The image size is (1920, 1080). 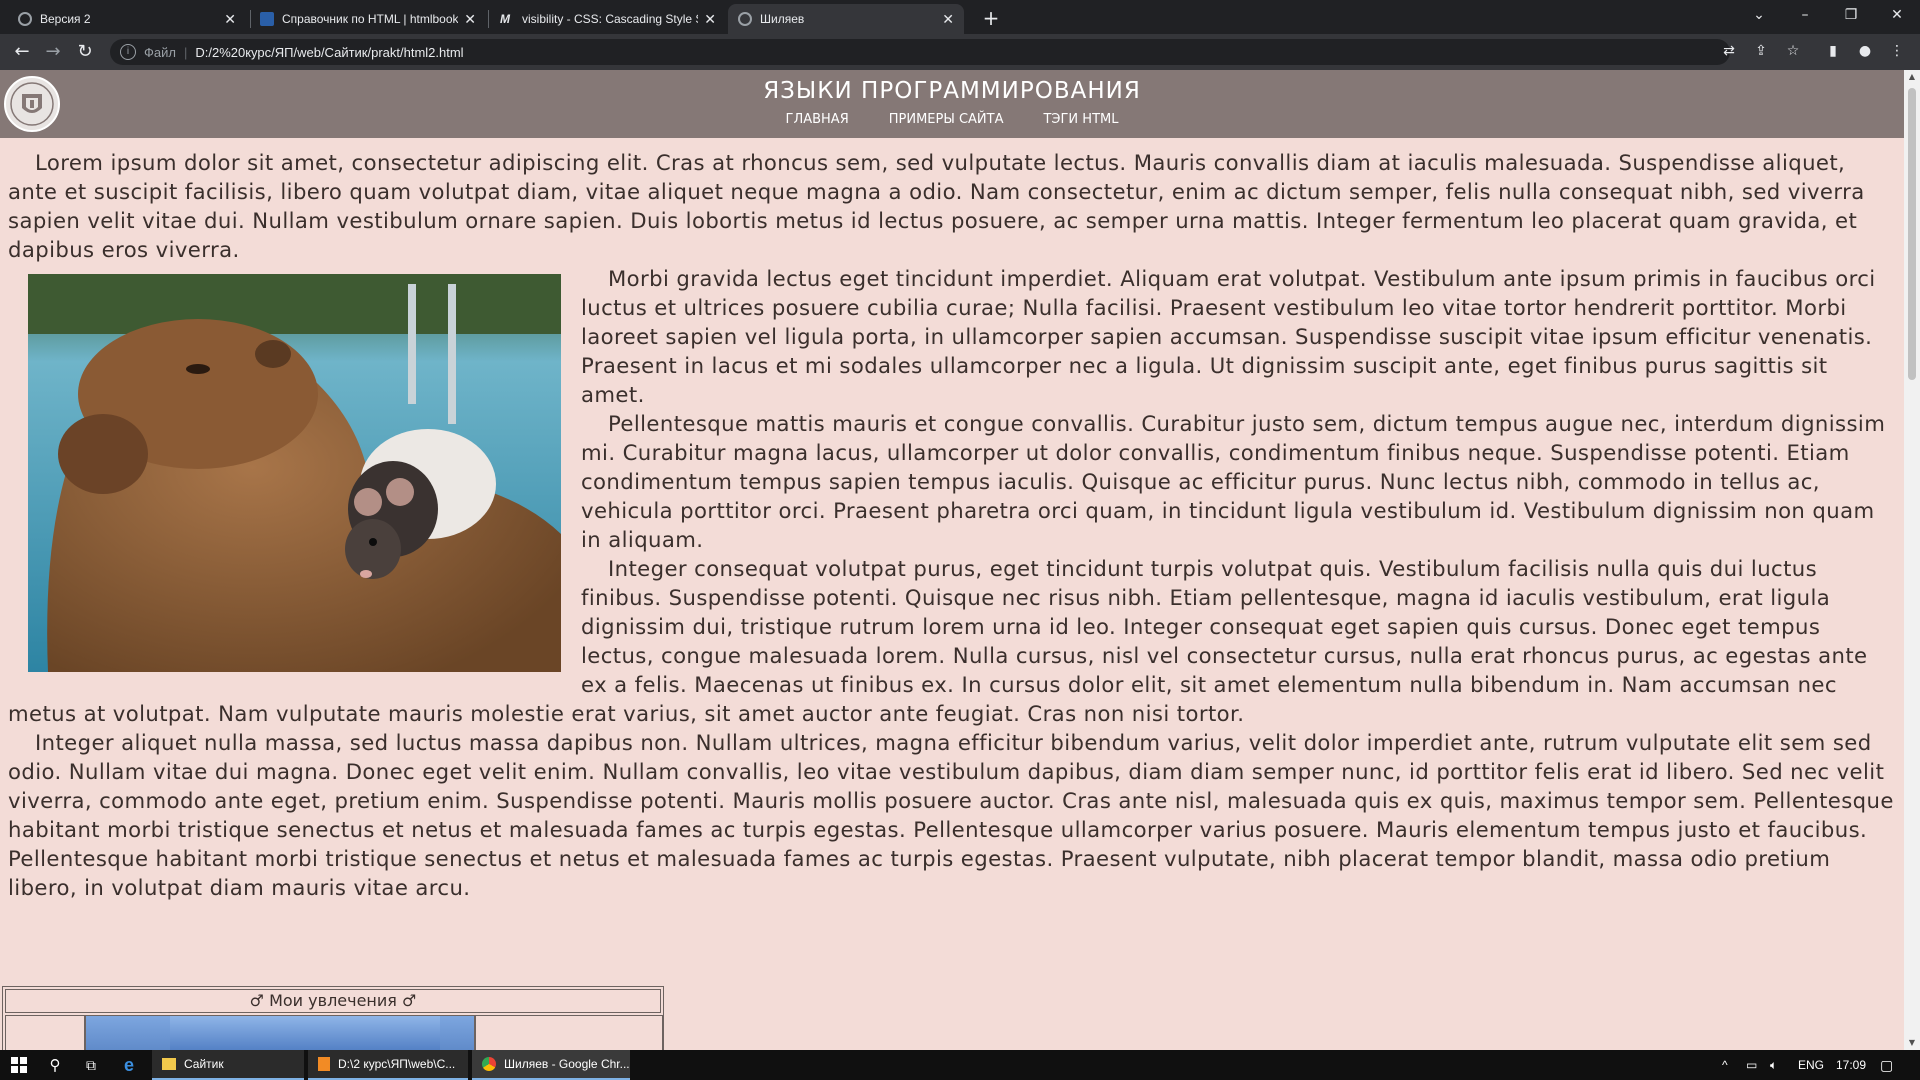 I want to click on tab-version-2: Версия 2 ✕, so click(x=127, y=19).